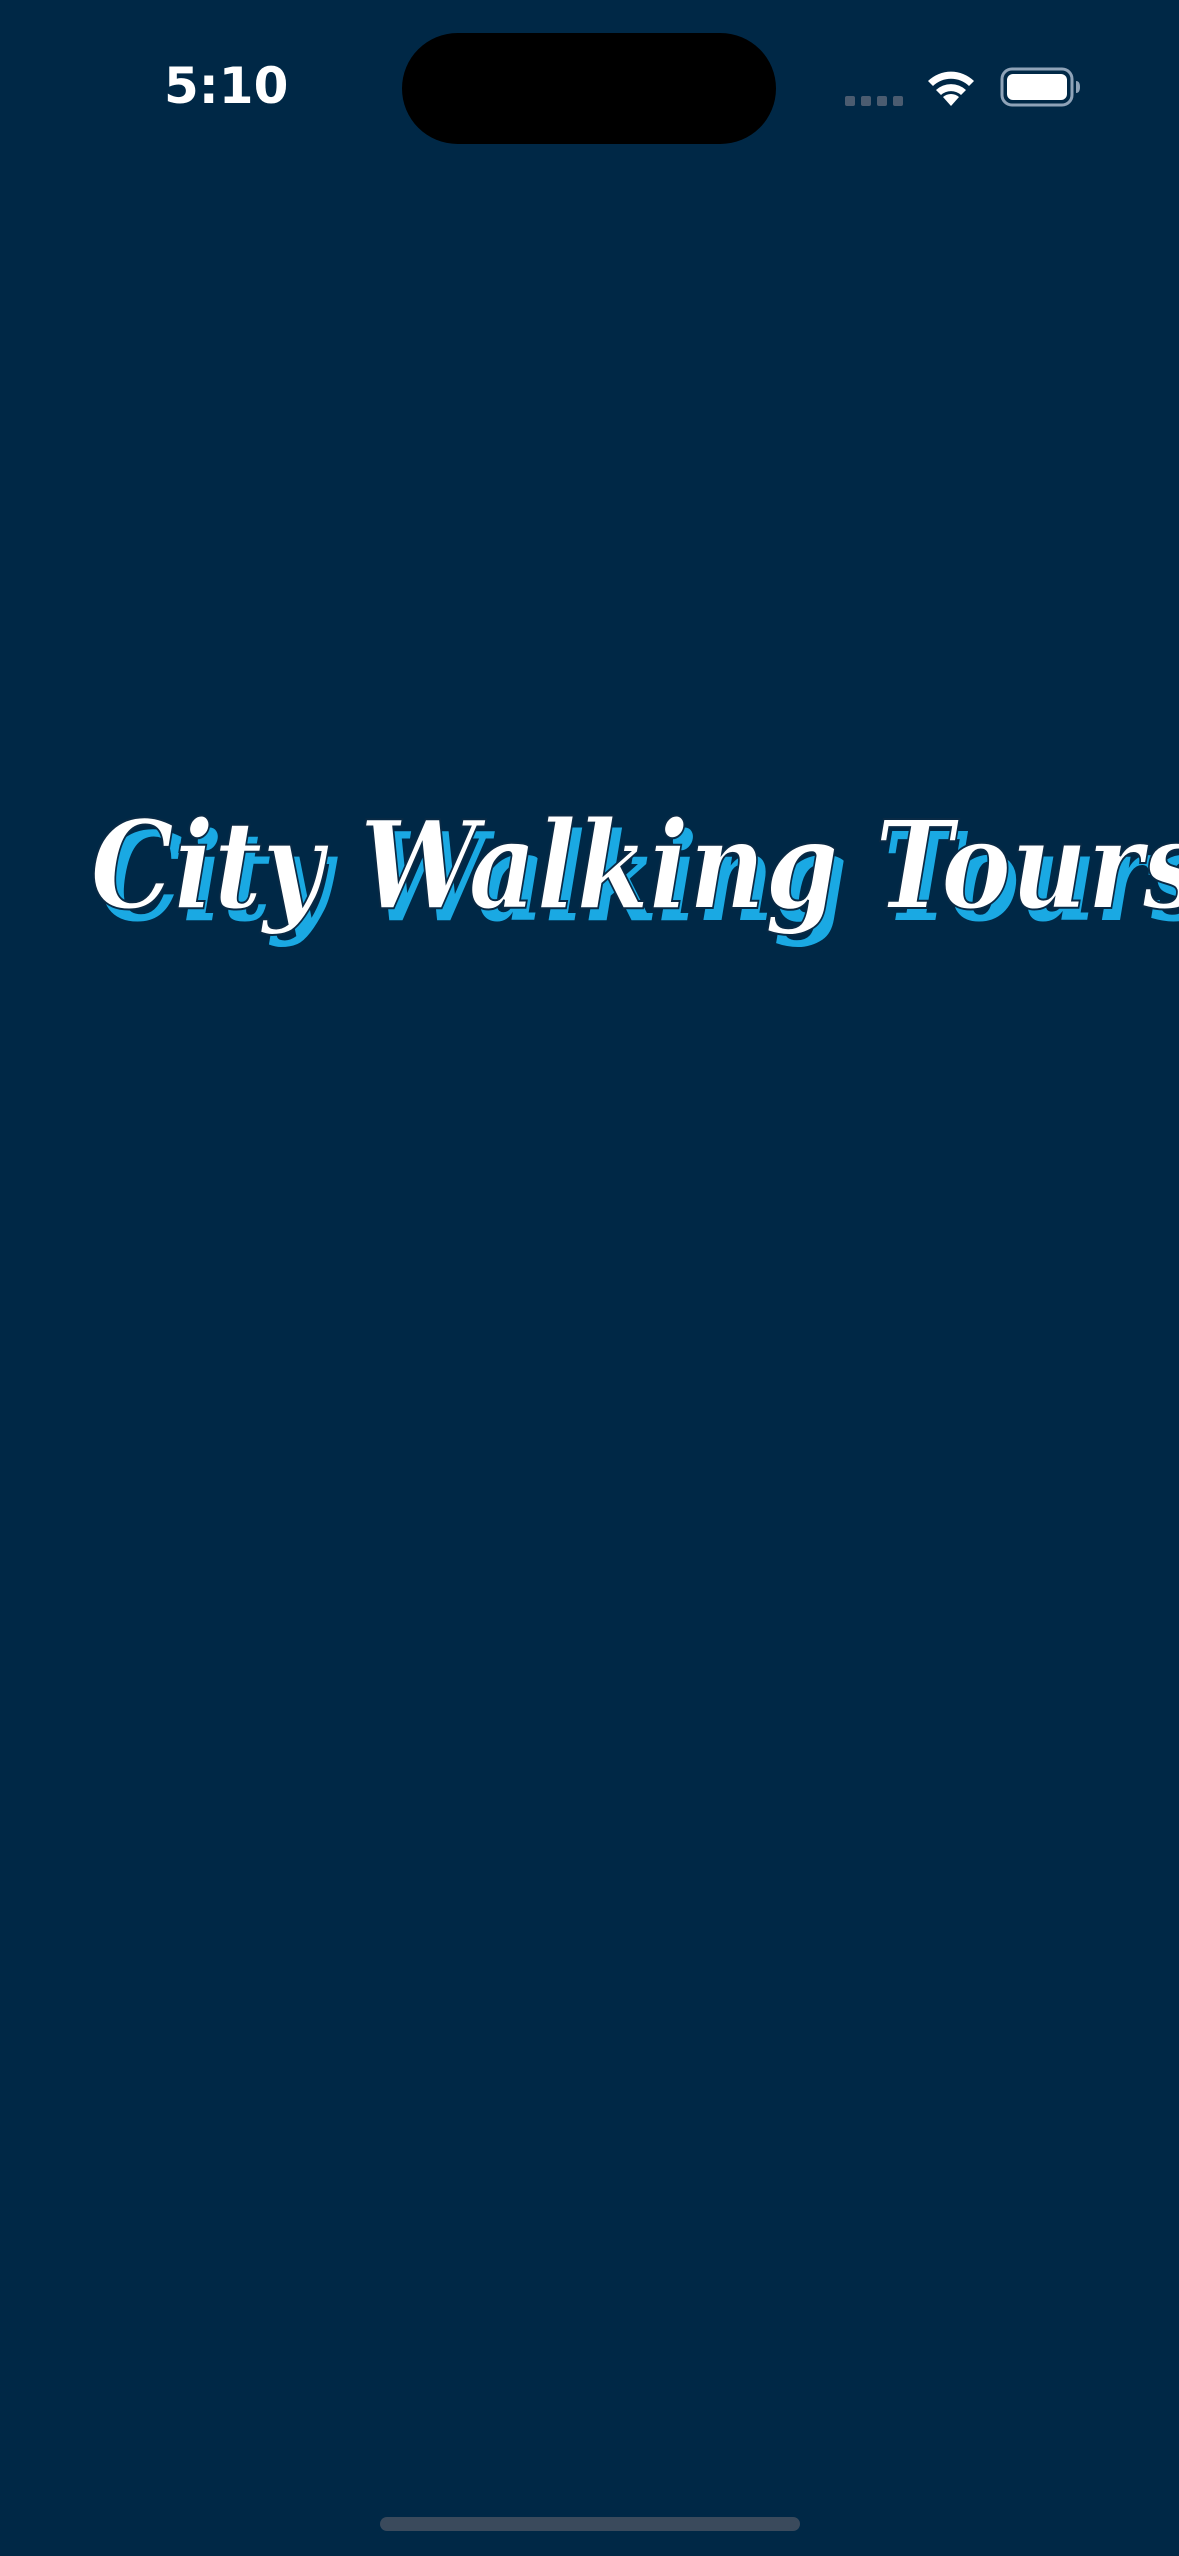  Describe the element at coordinates (634, 865) in the screenshot. I see `app-title: City Walking Tours` at that location.